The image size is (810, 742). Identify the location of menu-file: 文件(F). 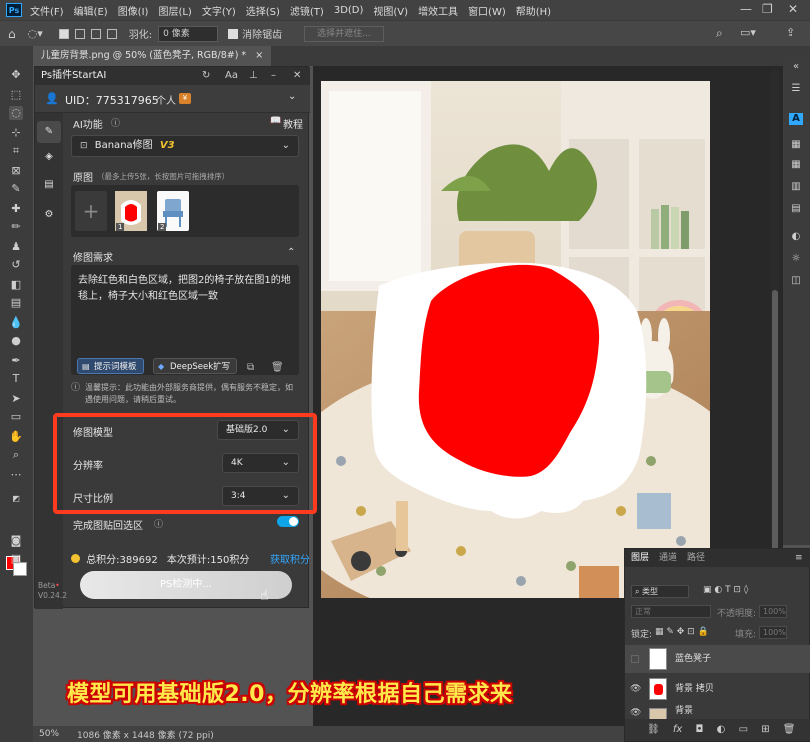
(47, 10).